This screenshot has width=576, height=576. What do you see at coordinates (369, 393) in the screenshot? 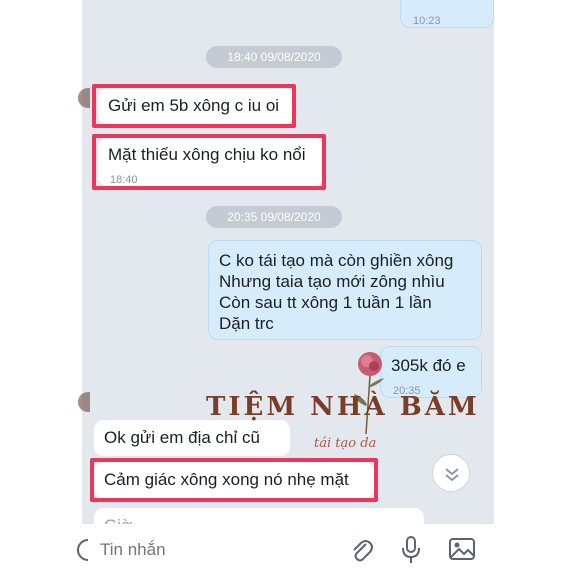
I see `rose-logo-icon` at bounding box center [369, 393].